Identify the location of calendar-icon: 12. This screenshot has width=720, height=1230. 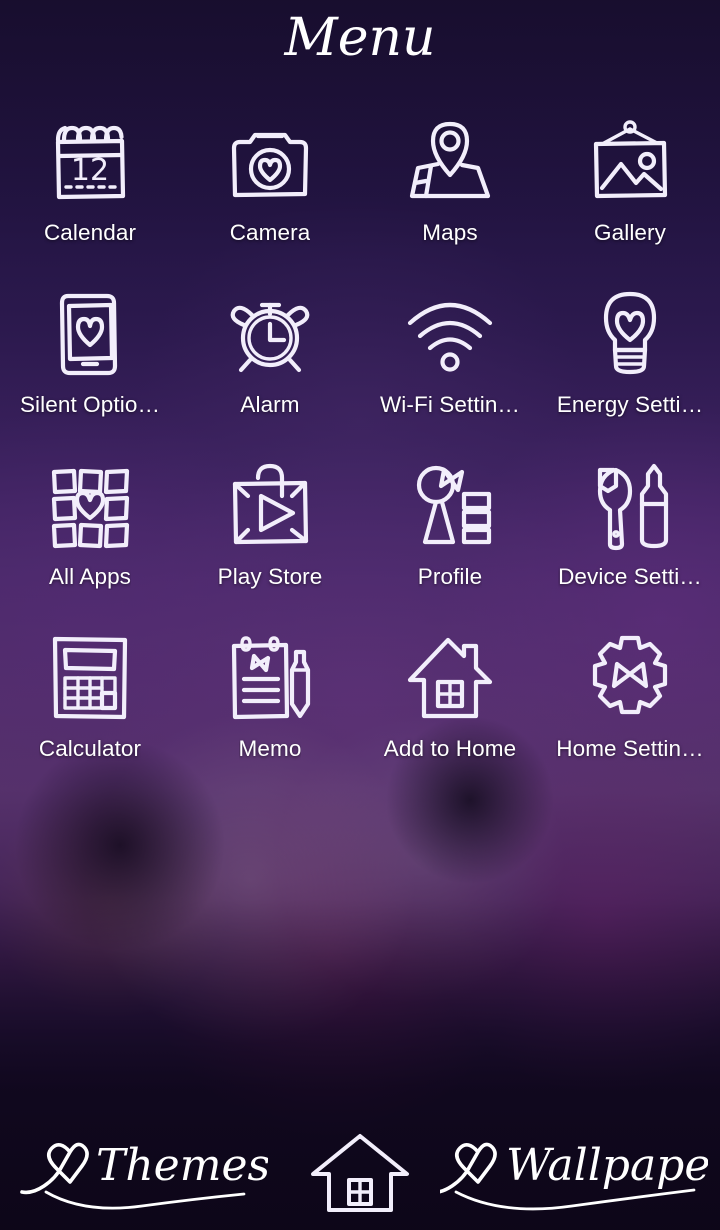
(90, 162).